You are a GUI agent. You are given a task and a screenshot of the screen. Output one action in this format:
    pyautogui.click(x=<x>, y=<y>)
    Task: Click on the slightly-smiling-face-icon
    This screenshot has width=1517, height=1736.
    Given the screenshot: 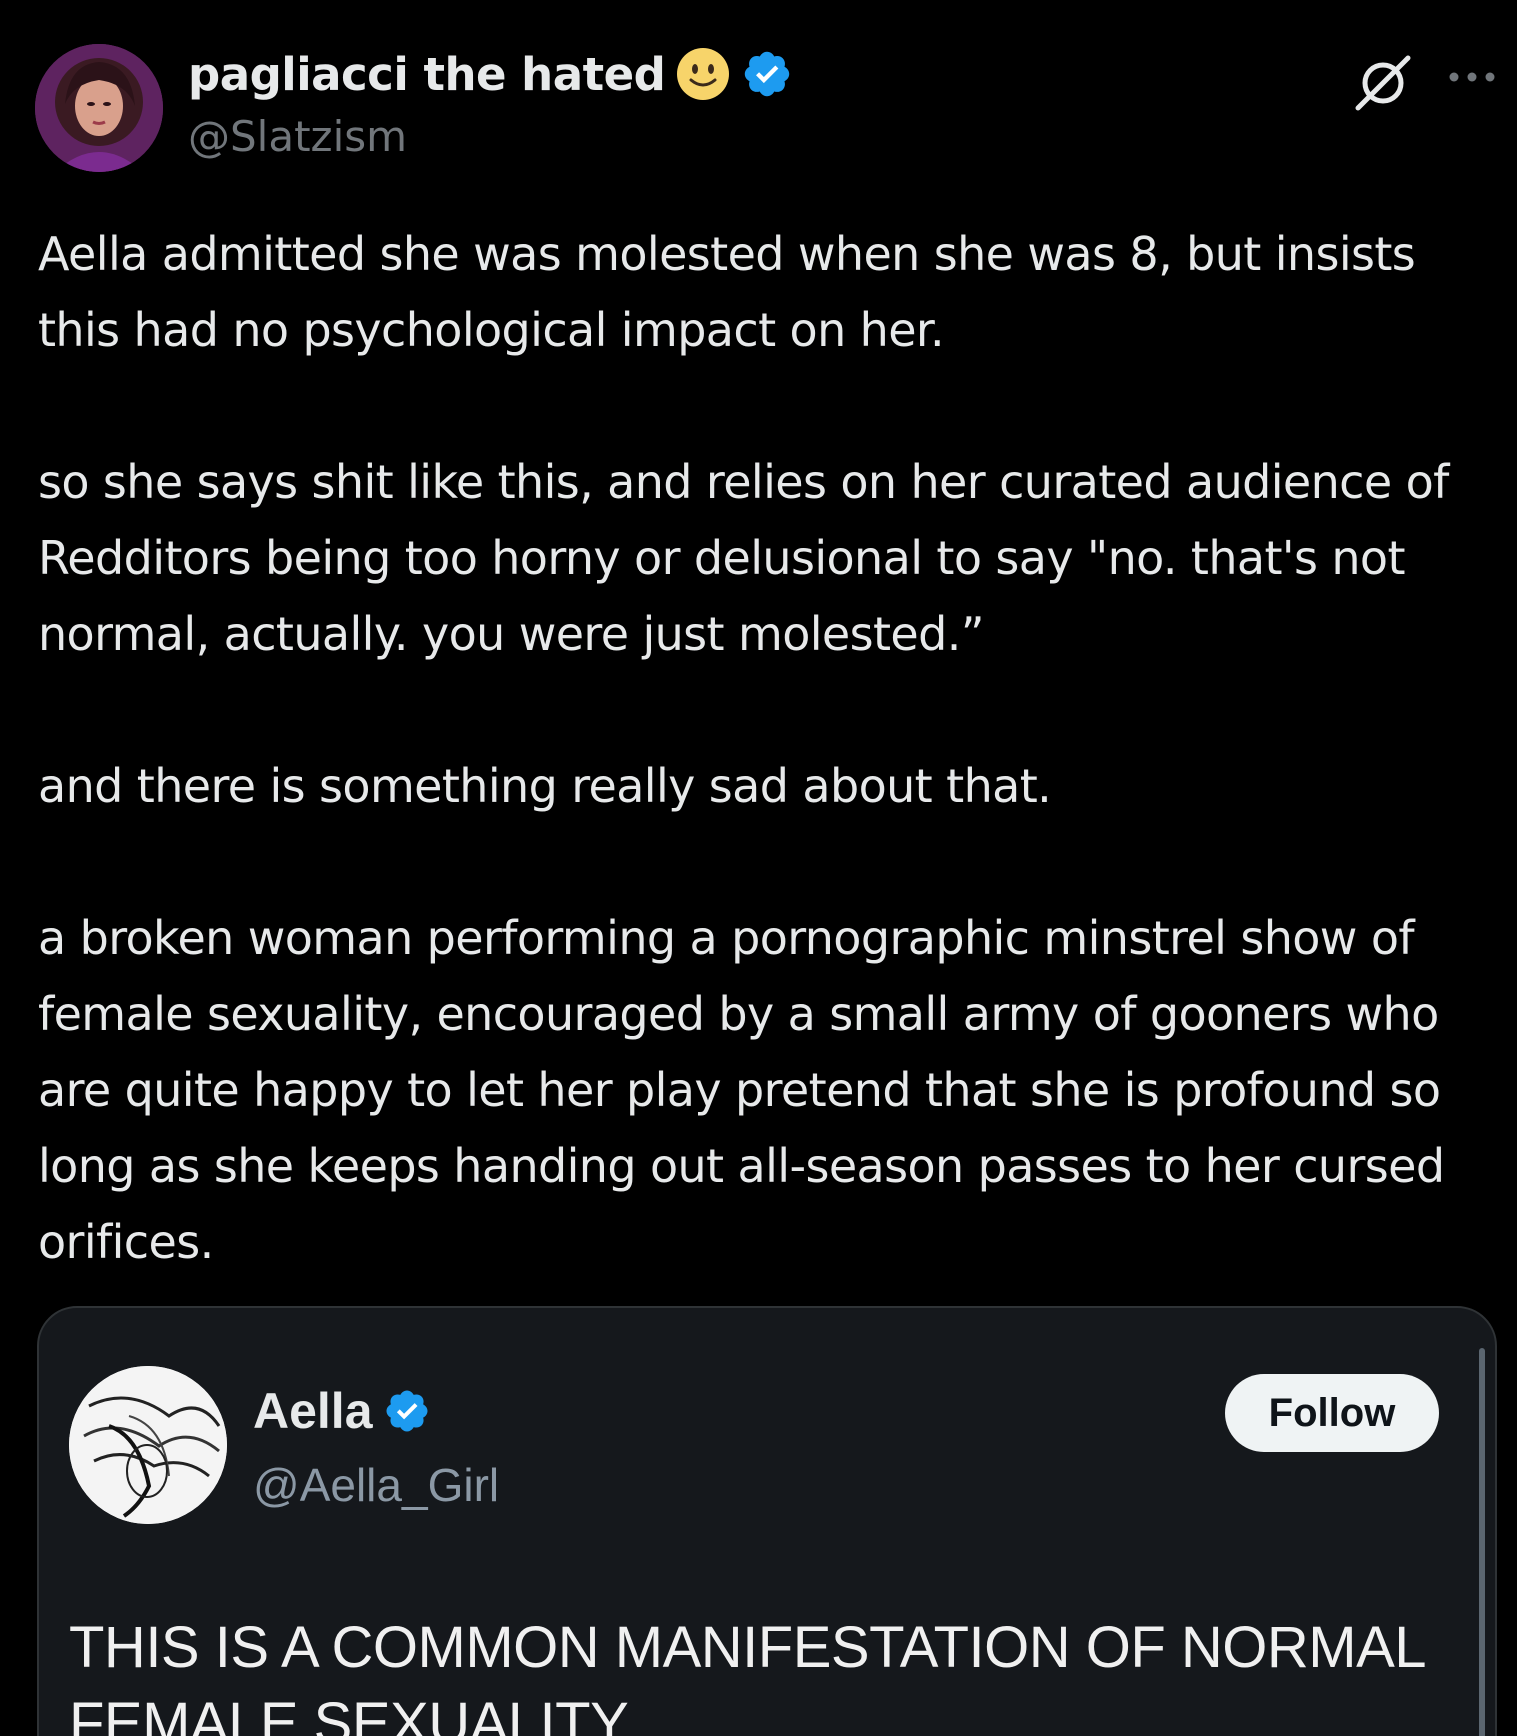 What is the action you would take?
    pyautogui.click(x=703, y=74)
    